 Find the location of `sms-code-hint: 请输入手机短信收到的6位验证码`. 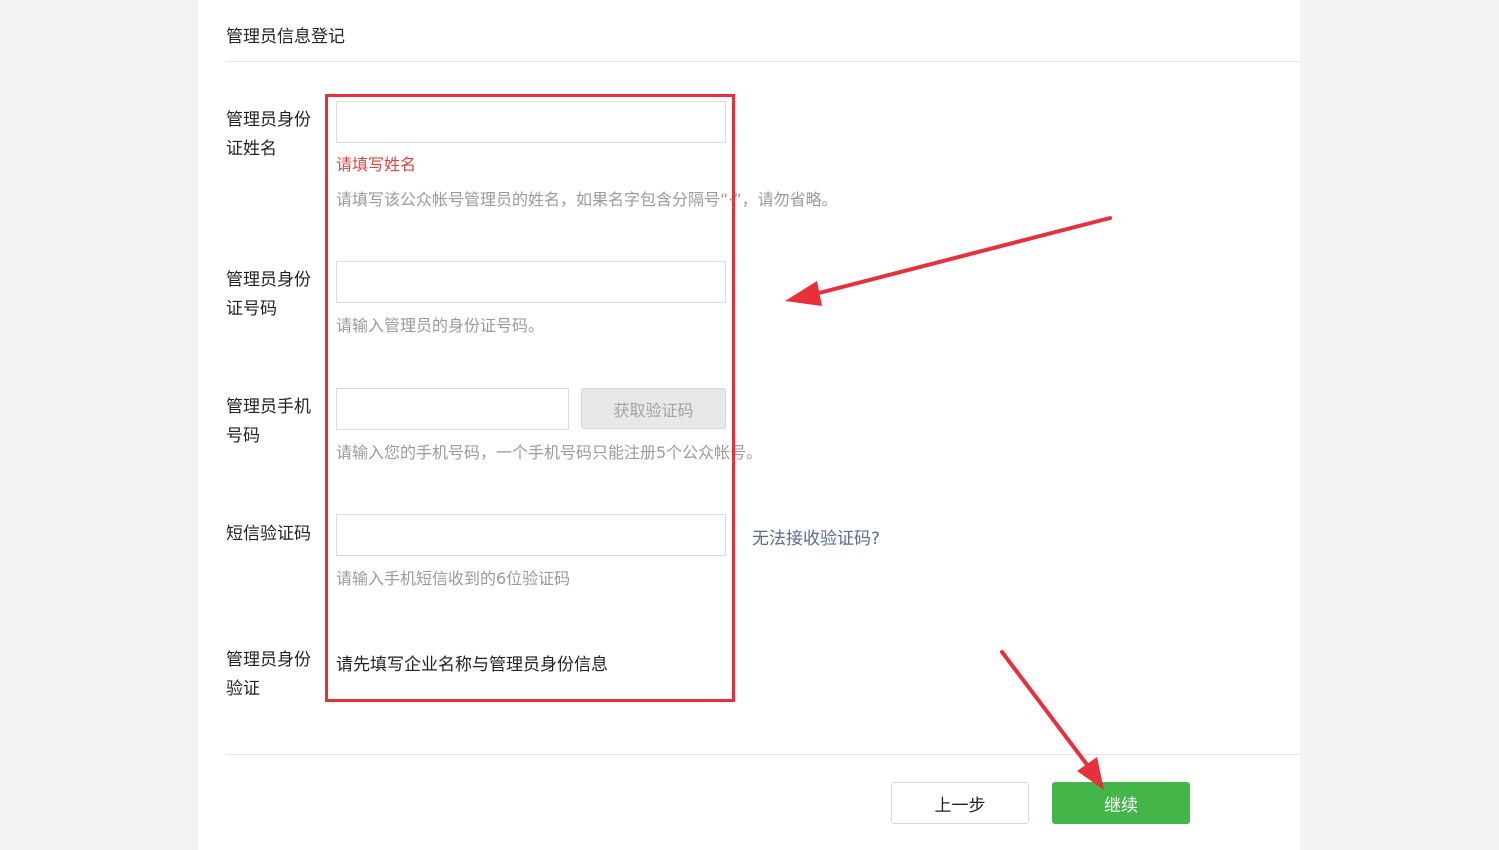

sms-code-hint: 请输入手机短信收到的6位验证码 is located at coordinates (453, 578).